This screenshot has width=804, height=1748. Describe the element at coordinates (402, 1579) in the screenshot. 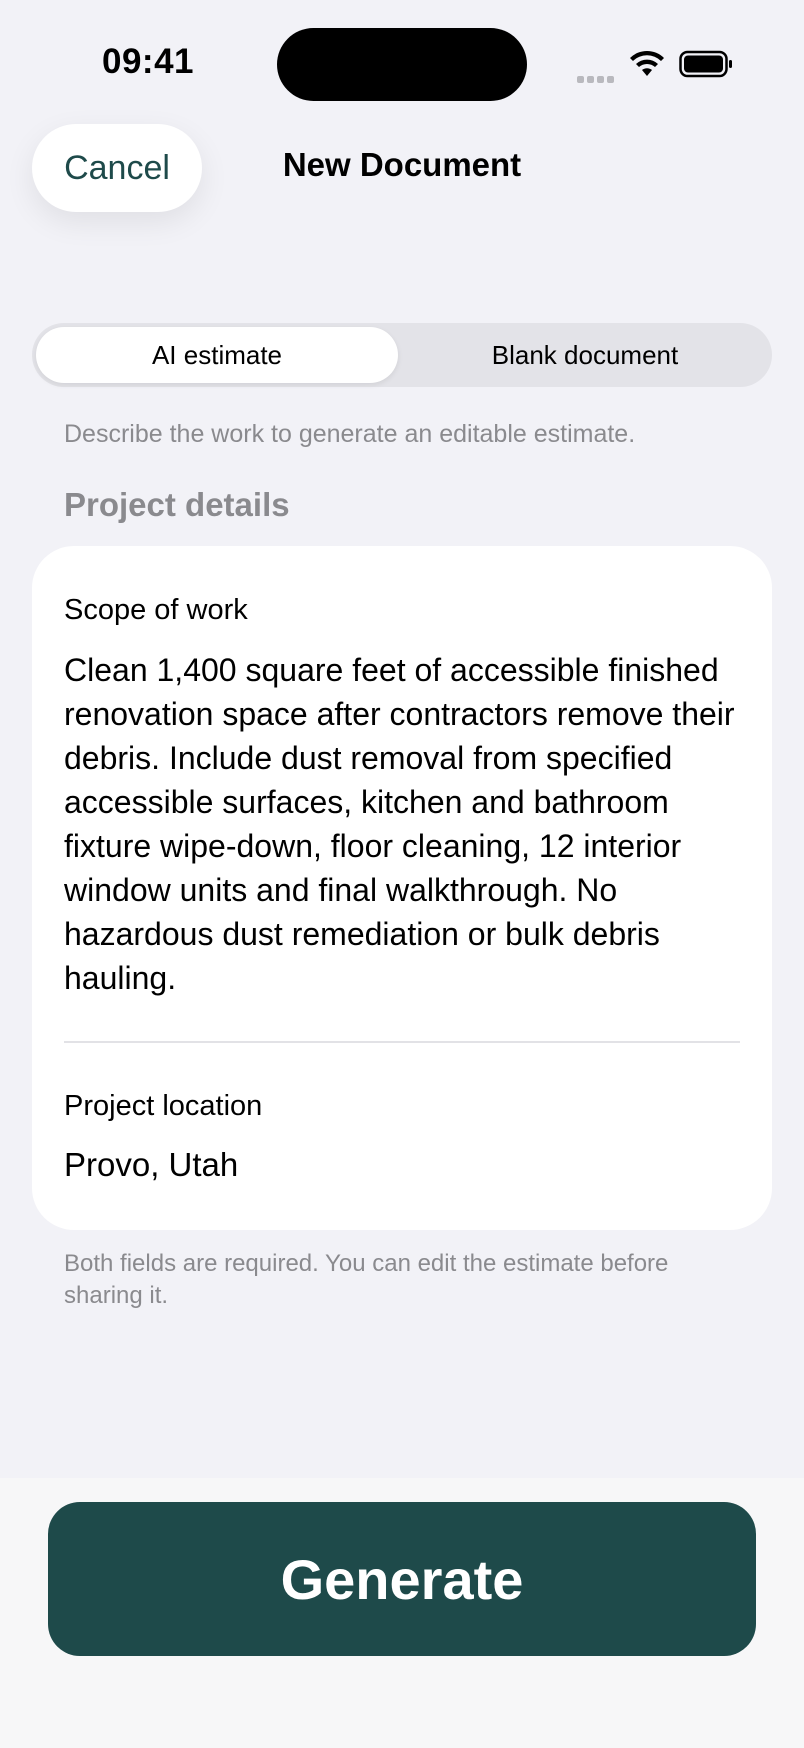

I see `generate-button: Generate` at that location.